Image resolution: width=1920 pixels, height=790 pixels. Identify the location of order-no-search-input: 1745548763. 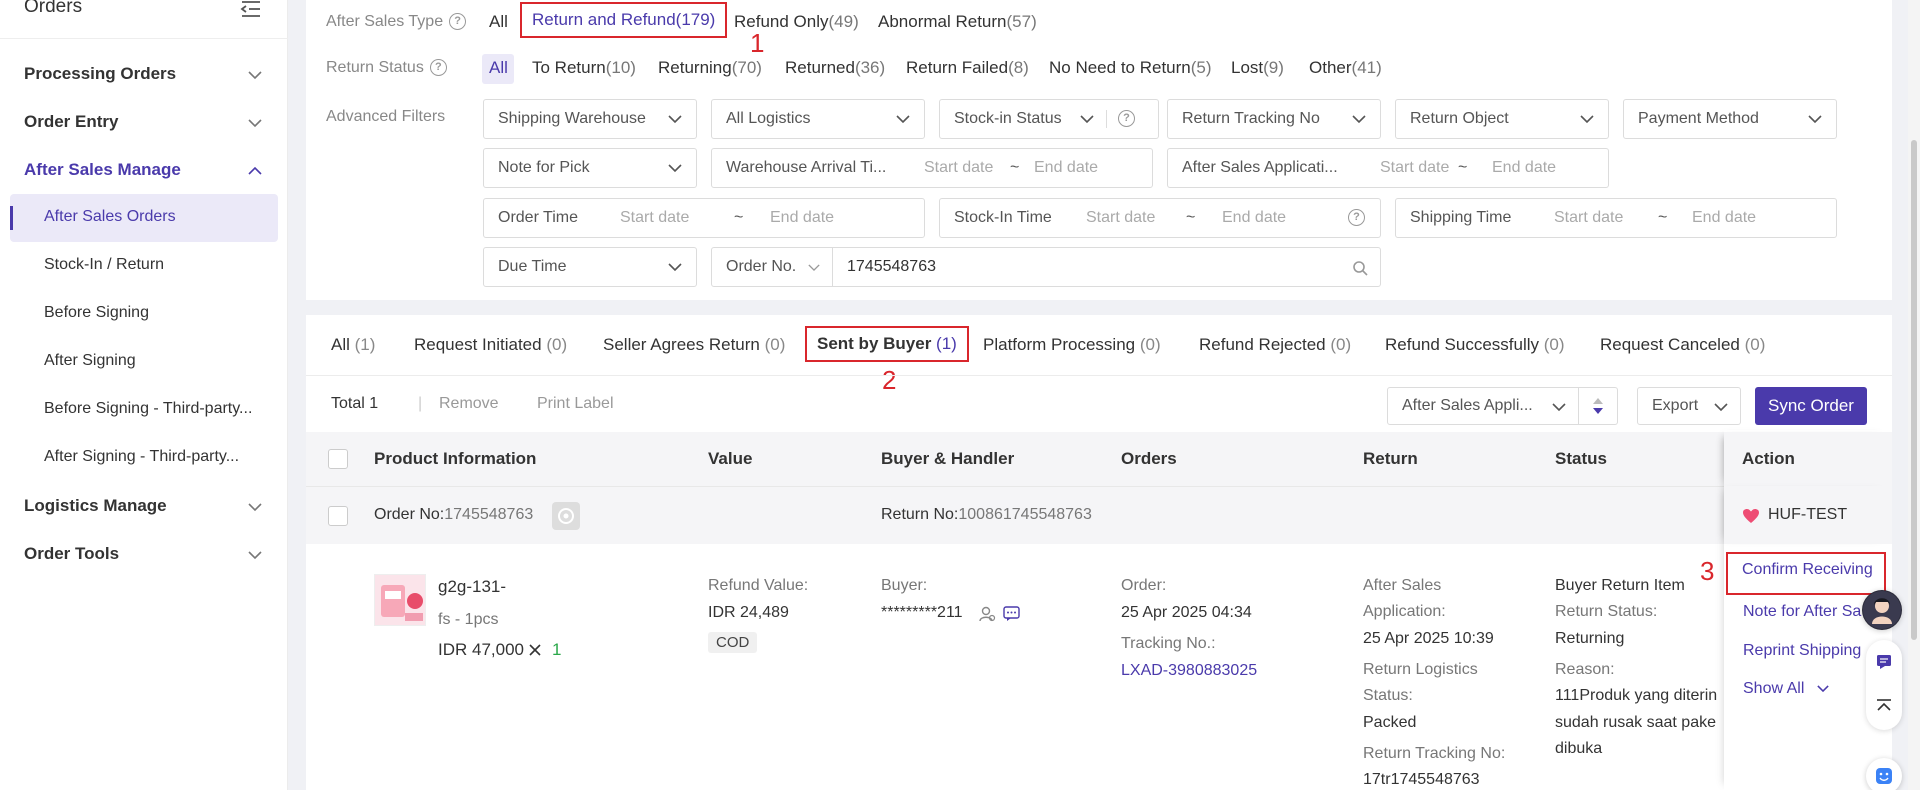
(1106, 267).